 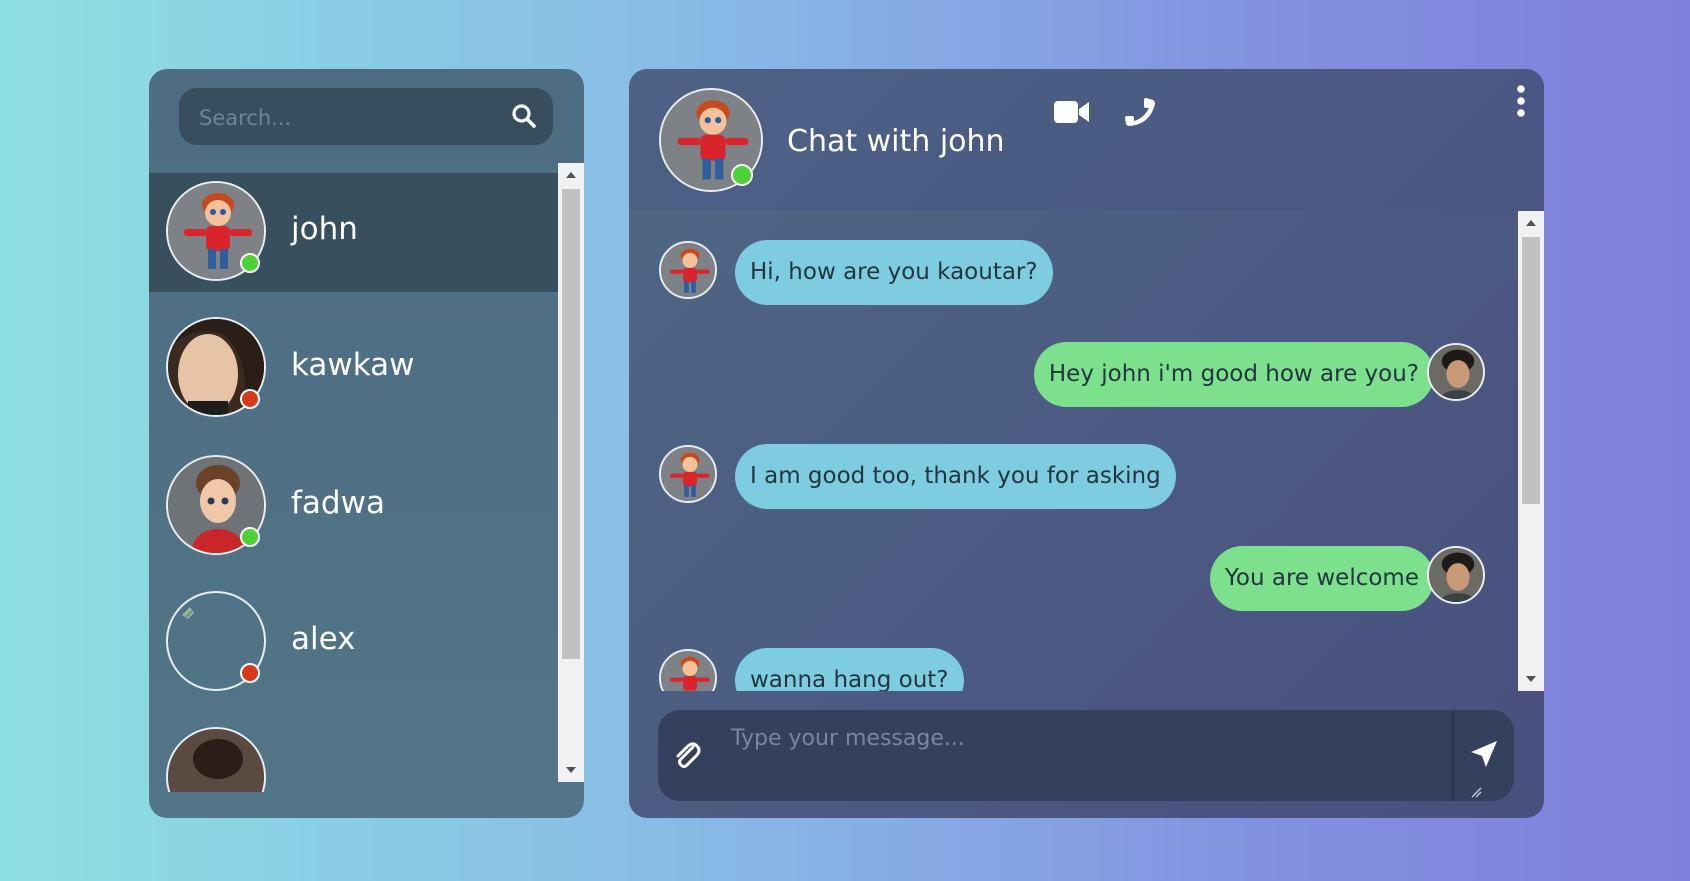 I want to click on messages-scrollbar, so click(x=1531, y=451).